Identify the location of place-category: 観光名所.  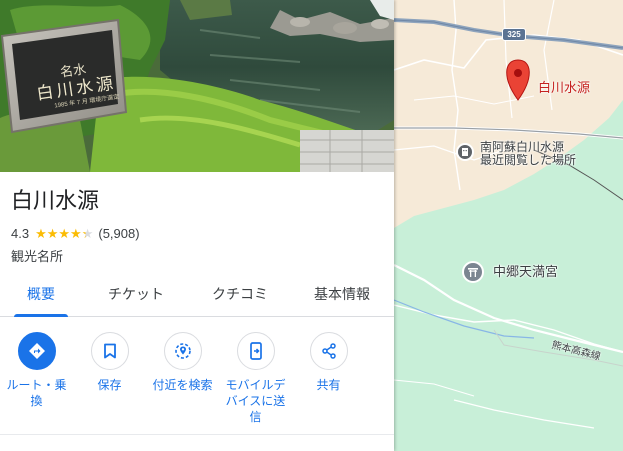
(37, 255).